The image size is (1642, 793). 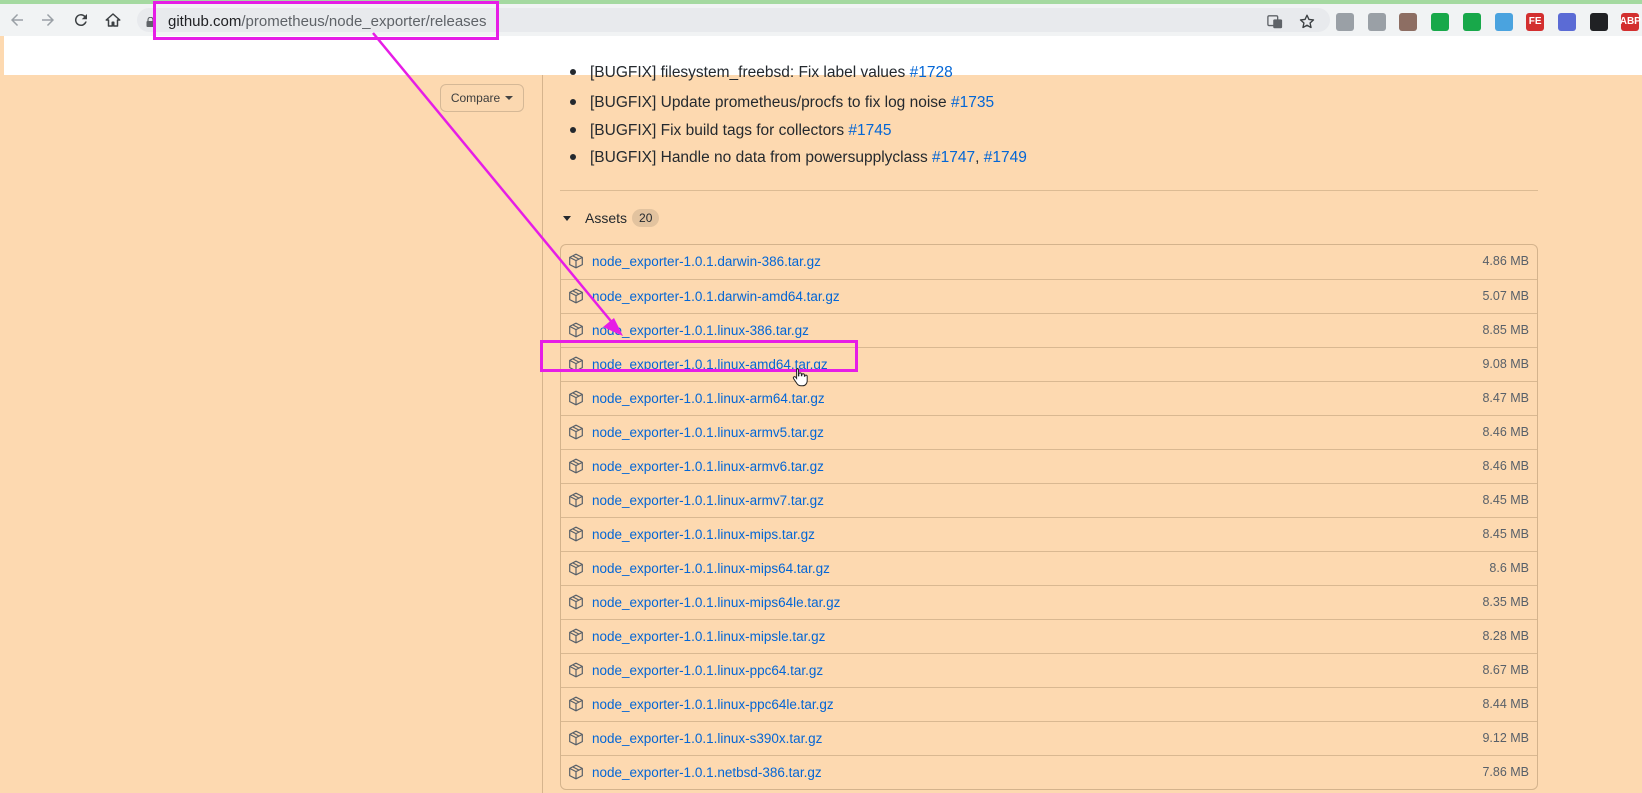 I want to click on assets-toggle: Assets 20, so click(x=610, y=218).